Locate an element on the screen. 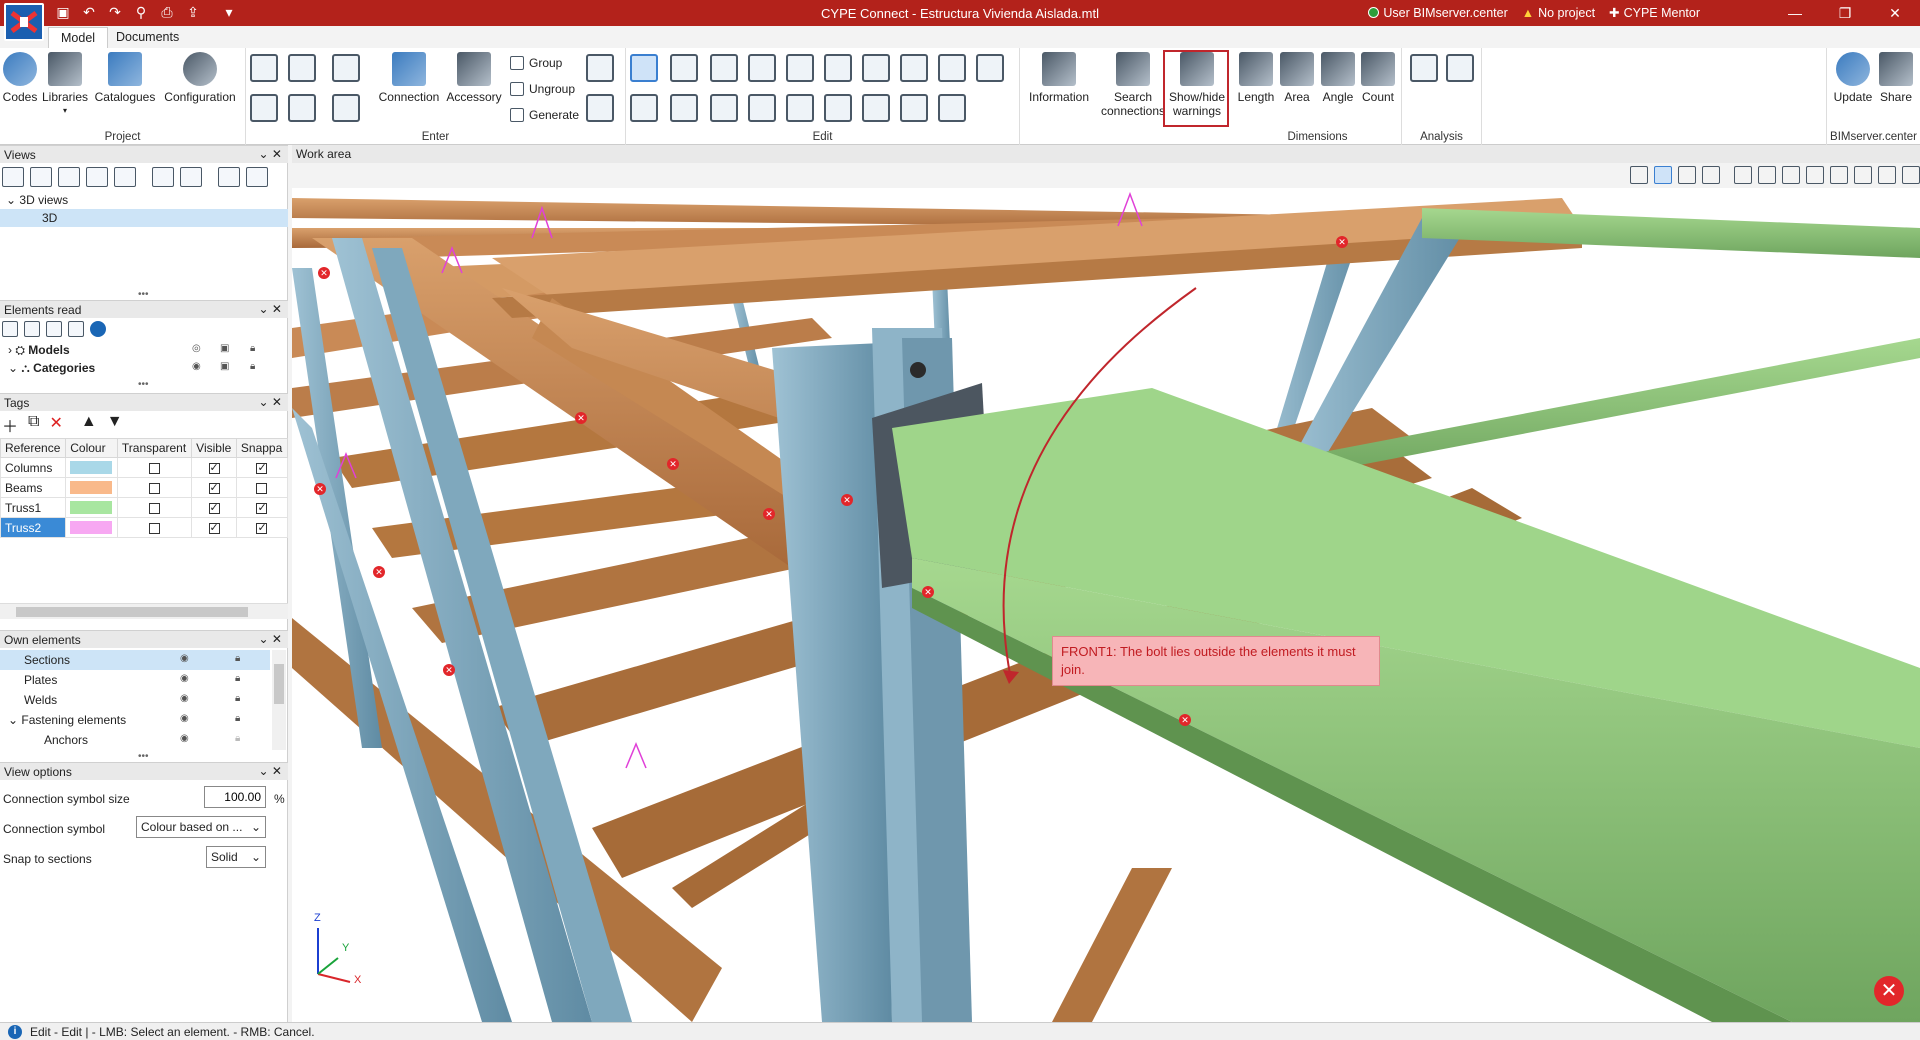 This screenshot has height=1040, width=1920. col-header: Snappa is located at coordinates (262, 448).